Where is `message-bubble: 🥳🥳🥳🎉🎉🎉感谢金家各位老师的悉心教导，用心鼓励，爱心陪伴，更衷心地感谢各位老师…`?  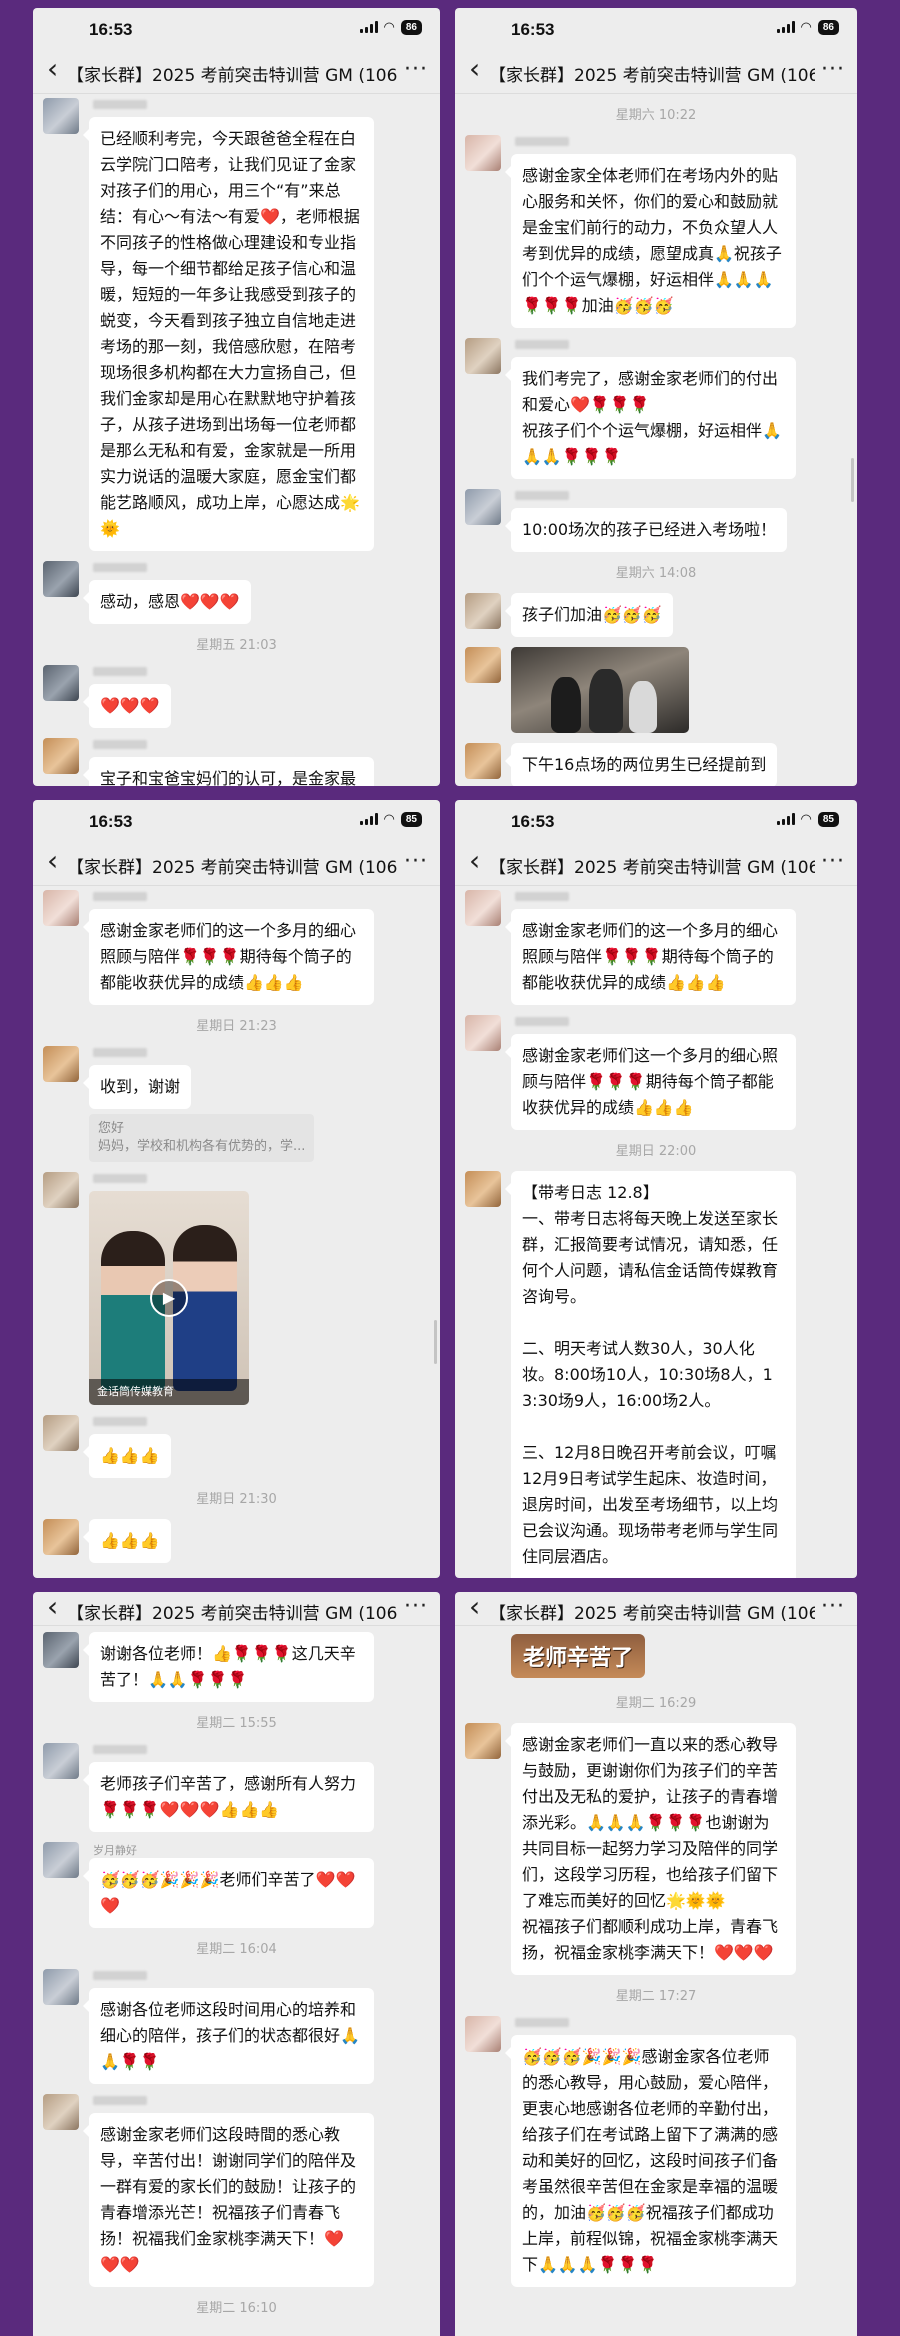
message-bubble: 🥳🥳🥳🎉🎉🎉感谢金家各位老师的悉心教导，用心鼓励，爱心陪伴，更衷心地感谢各位老师… is located at coordinates (650, 2161).